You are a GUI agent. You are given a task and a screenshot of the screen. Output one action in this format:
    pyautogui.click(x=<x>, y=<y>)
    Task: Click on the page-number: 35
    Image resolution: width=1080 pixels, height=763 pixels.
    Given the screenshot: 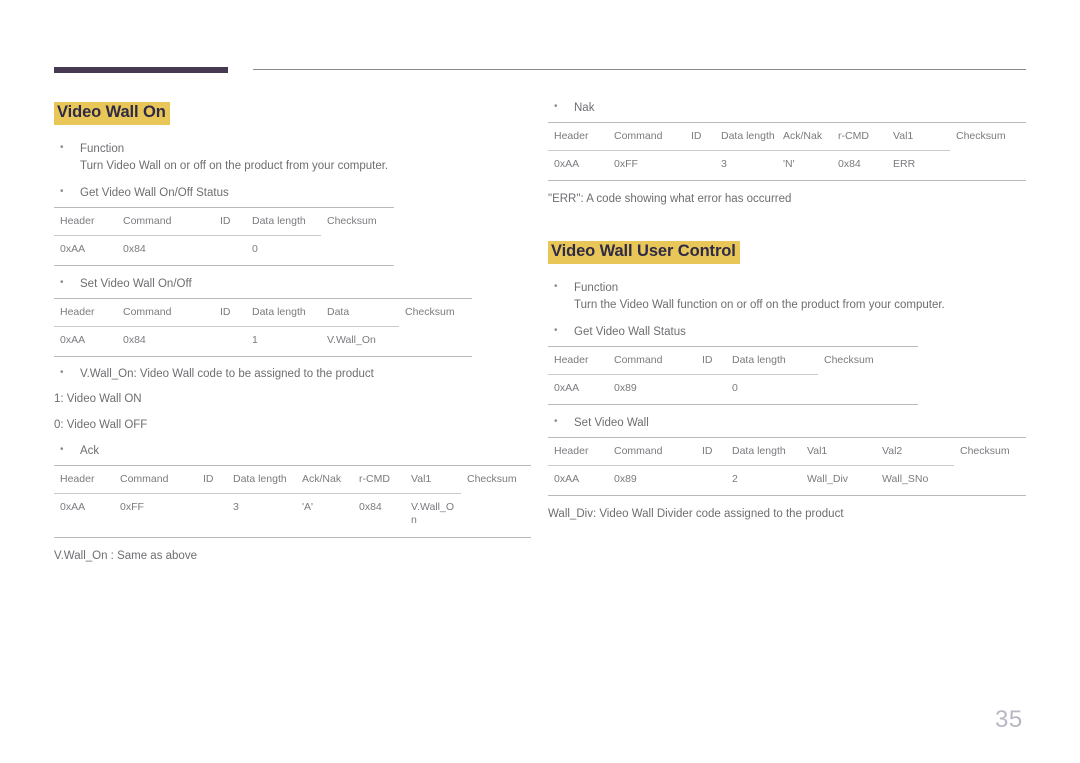 What is the action you would take?
    pyautogui.click(x=1009, y=719)
    